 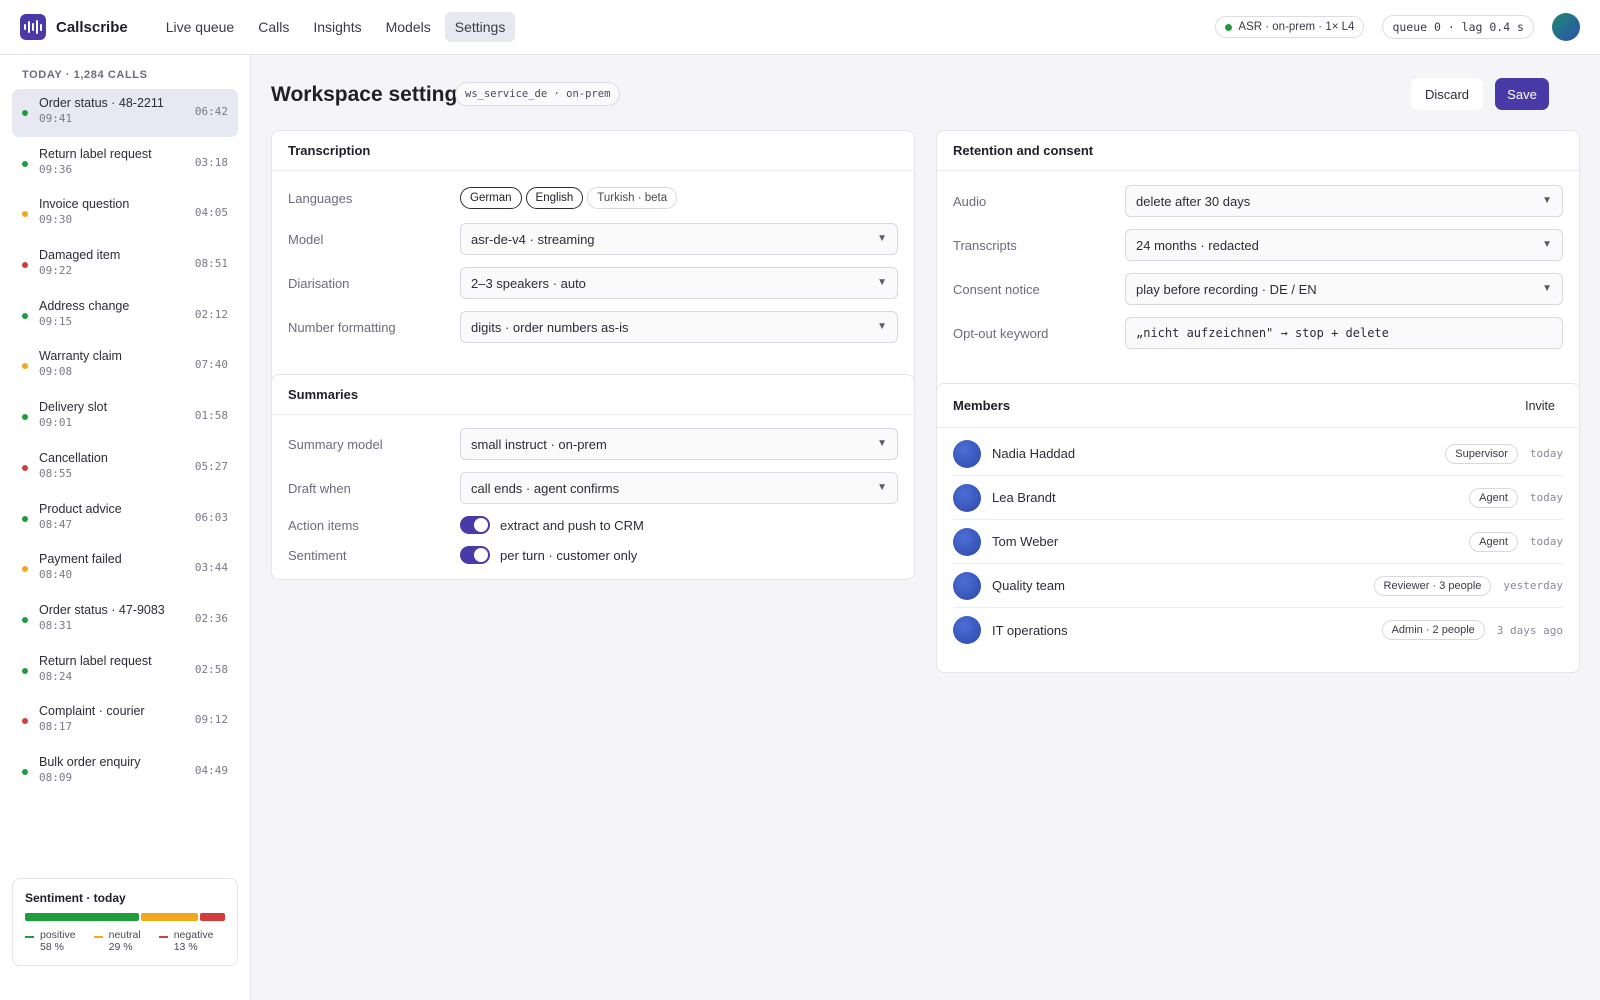 What do you see at coordinates (211, 669) in the screenshot?
I see `call-duration: 02:58` at bounding box center [211, 669].